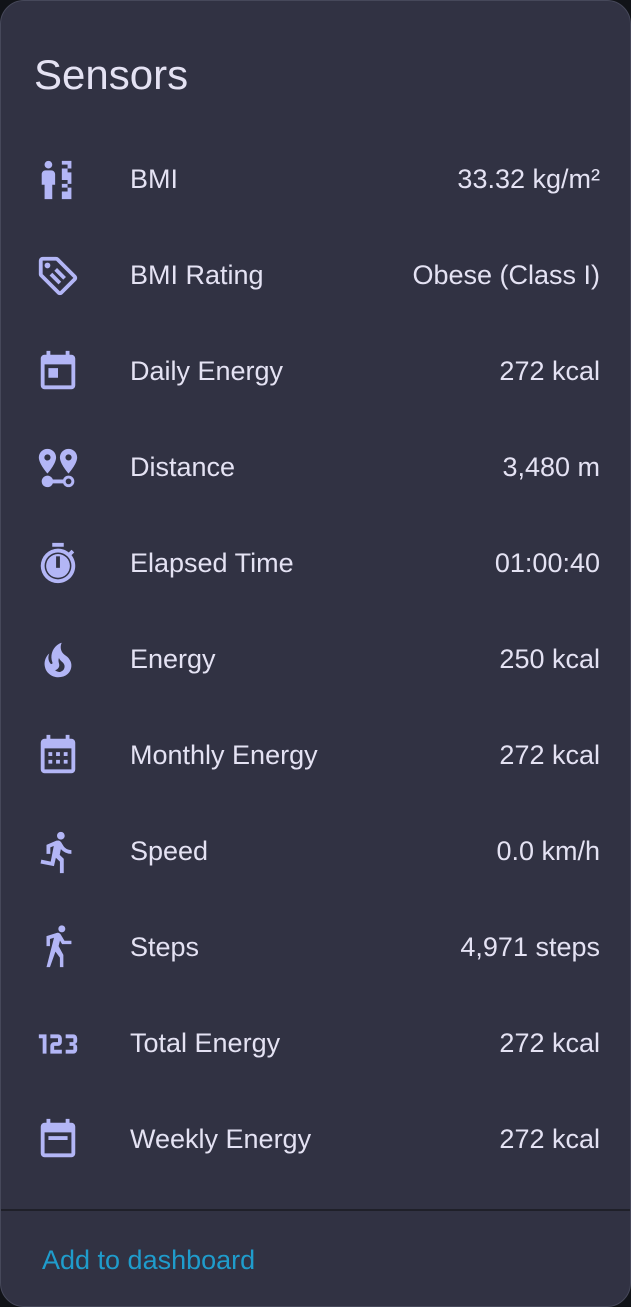 The width and height of the screenshot is (631, 1307). I want to click on calendar-today-icon, so click(58, 372).